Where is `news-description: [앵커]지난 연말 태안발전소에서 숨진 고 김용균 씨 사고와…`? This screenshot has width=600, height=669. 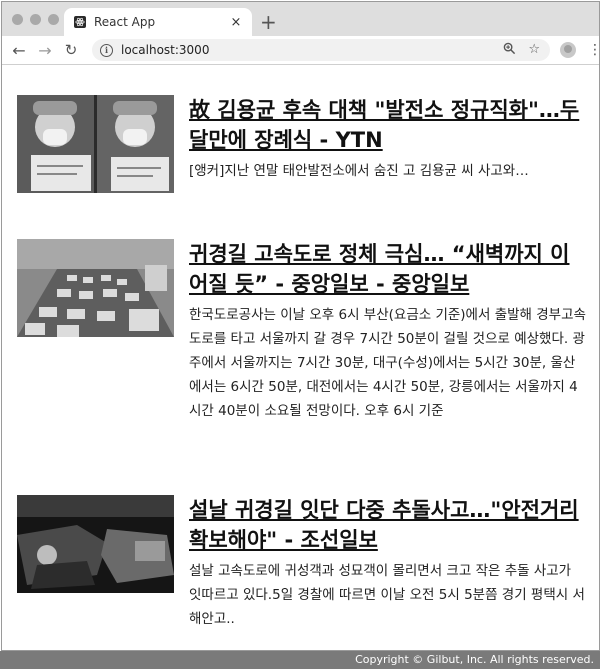 news-description: [앵커]지난 연말 태안발전소에서 숨진 고 김용균 씨 사고와… is located at coordinates (359, 171).